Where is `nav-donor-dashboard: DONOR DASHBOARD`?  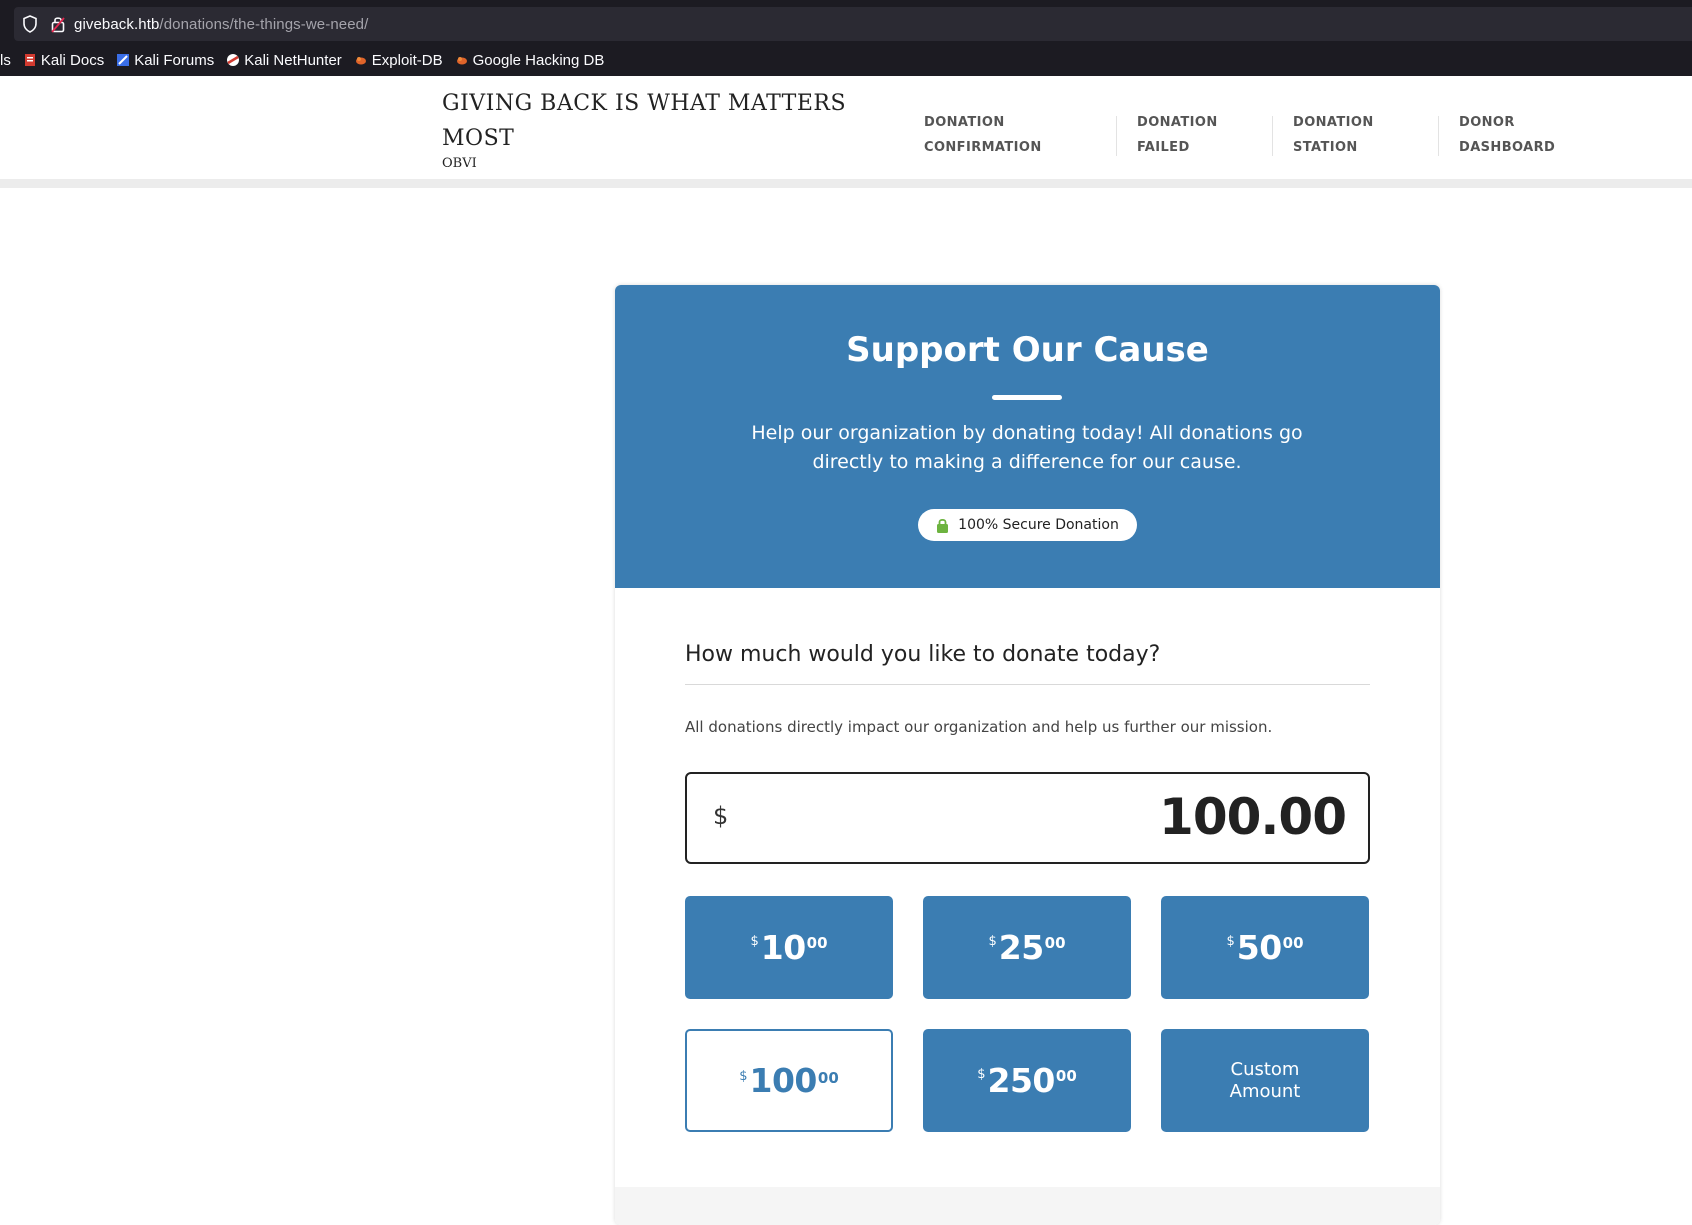 nav-donor-dashboard: DONOR DASHBOARD is located at coordinates (1507, 135).